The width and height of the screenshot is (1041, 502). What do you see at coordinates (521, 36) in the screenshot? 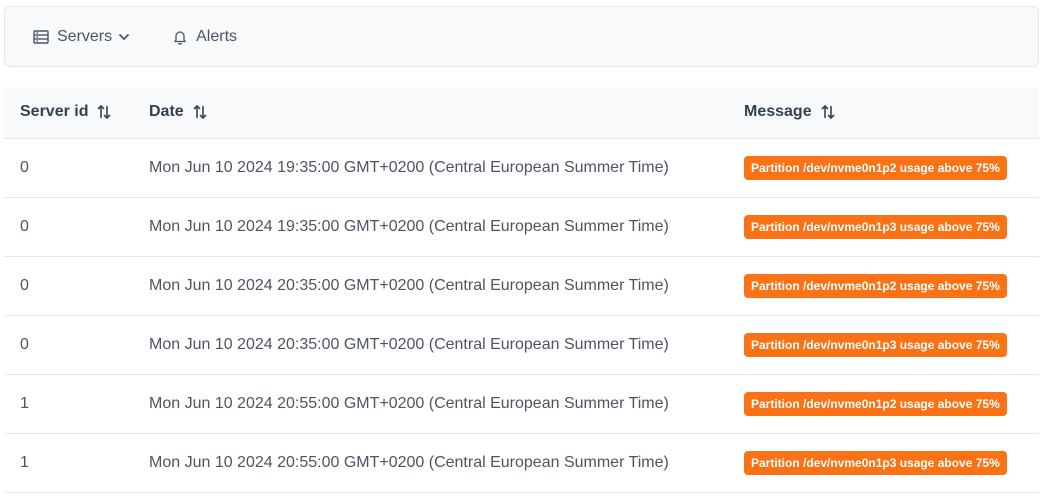
I see `top-menubar: Servers Alerts` at bounding box center [521, 36].